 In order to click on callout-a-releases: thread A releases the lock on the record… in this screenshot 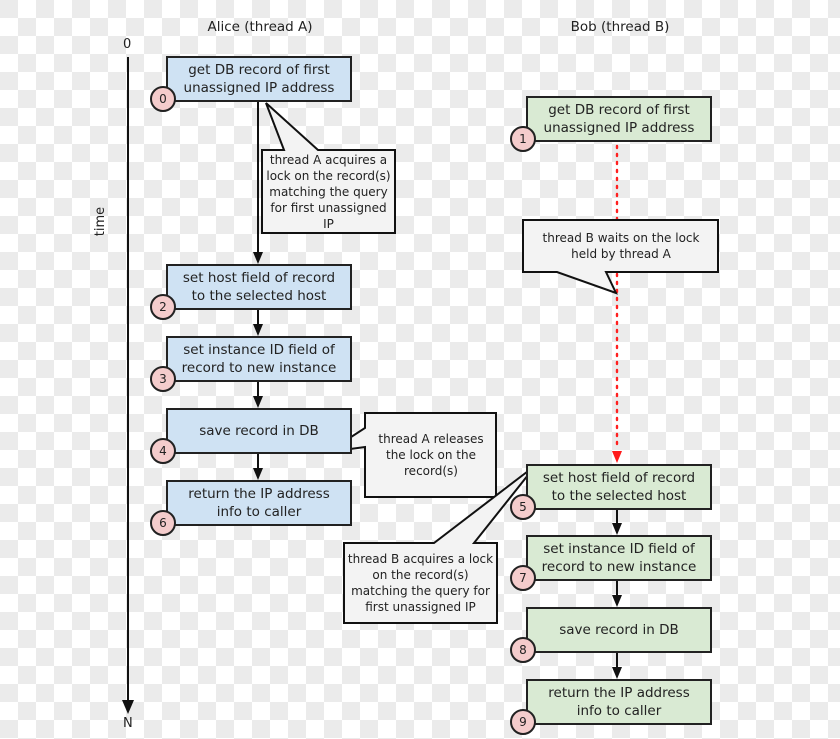, I will do `click(431, 455)`.